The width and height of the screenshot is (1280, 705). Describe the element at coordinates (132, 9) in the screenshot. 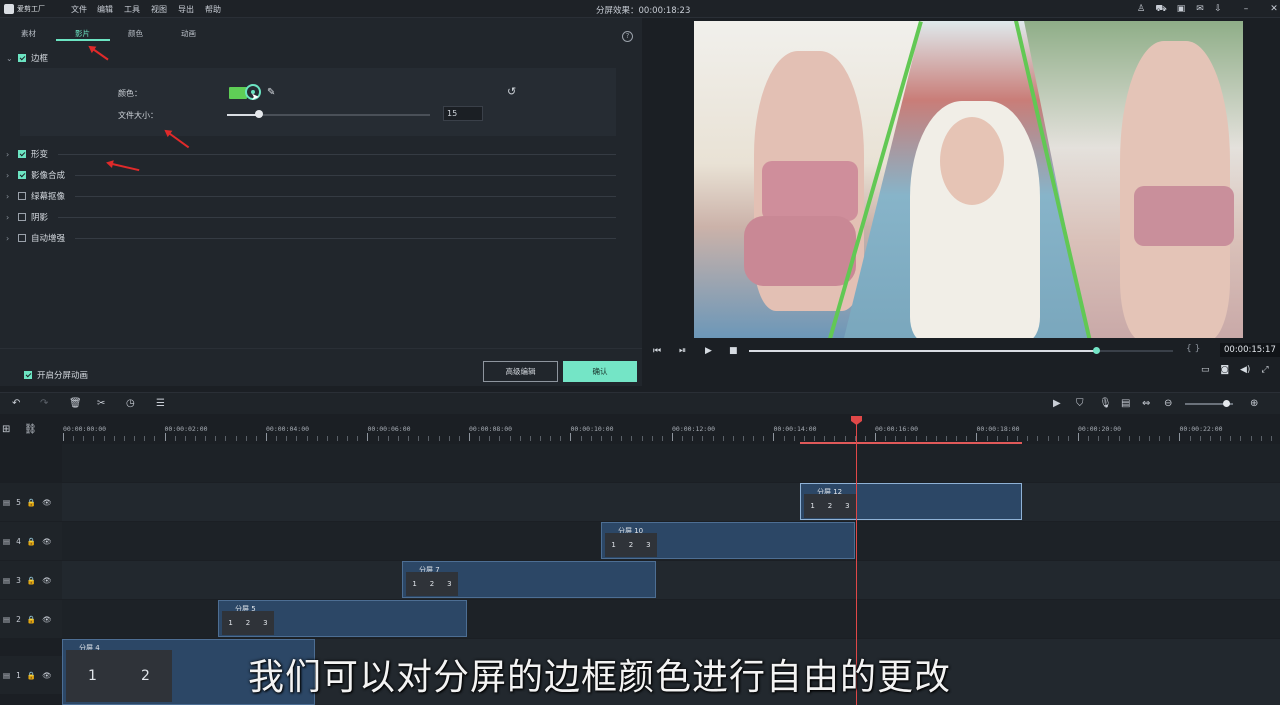

I see `menu-tools: 工具` at that location.